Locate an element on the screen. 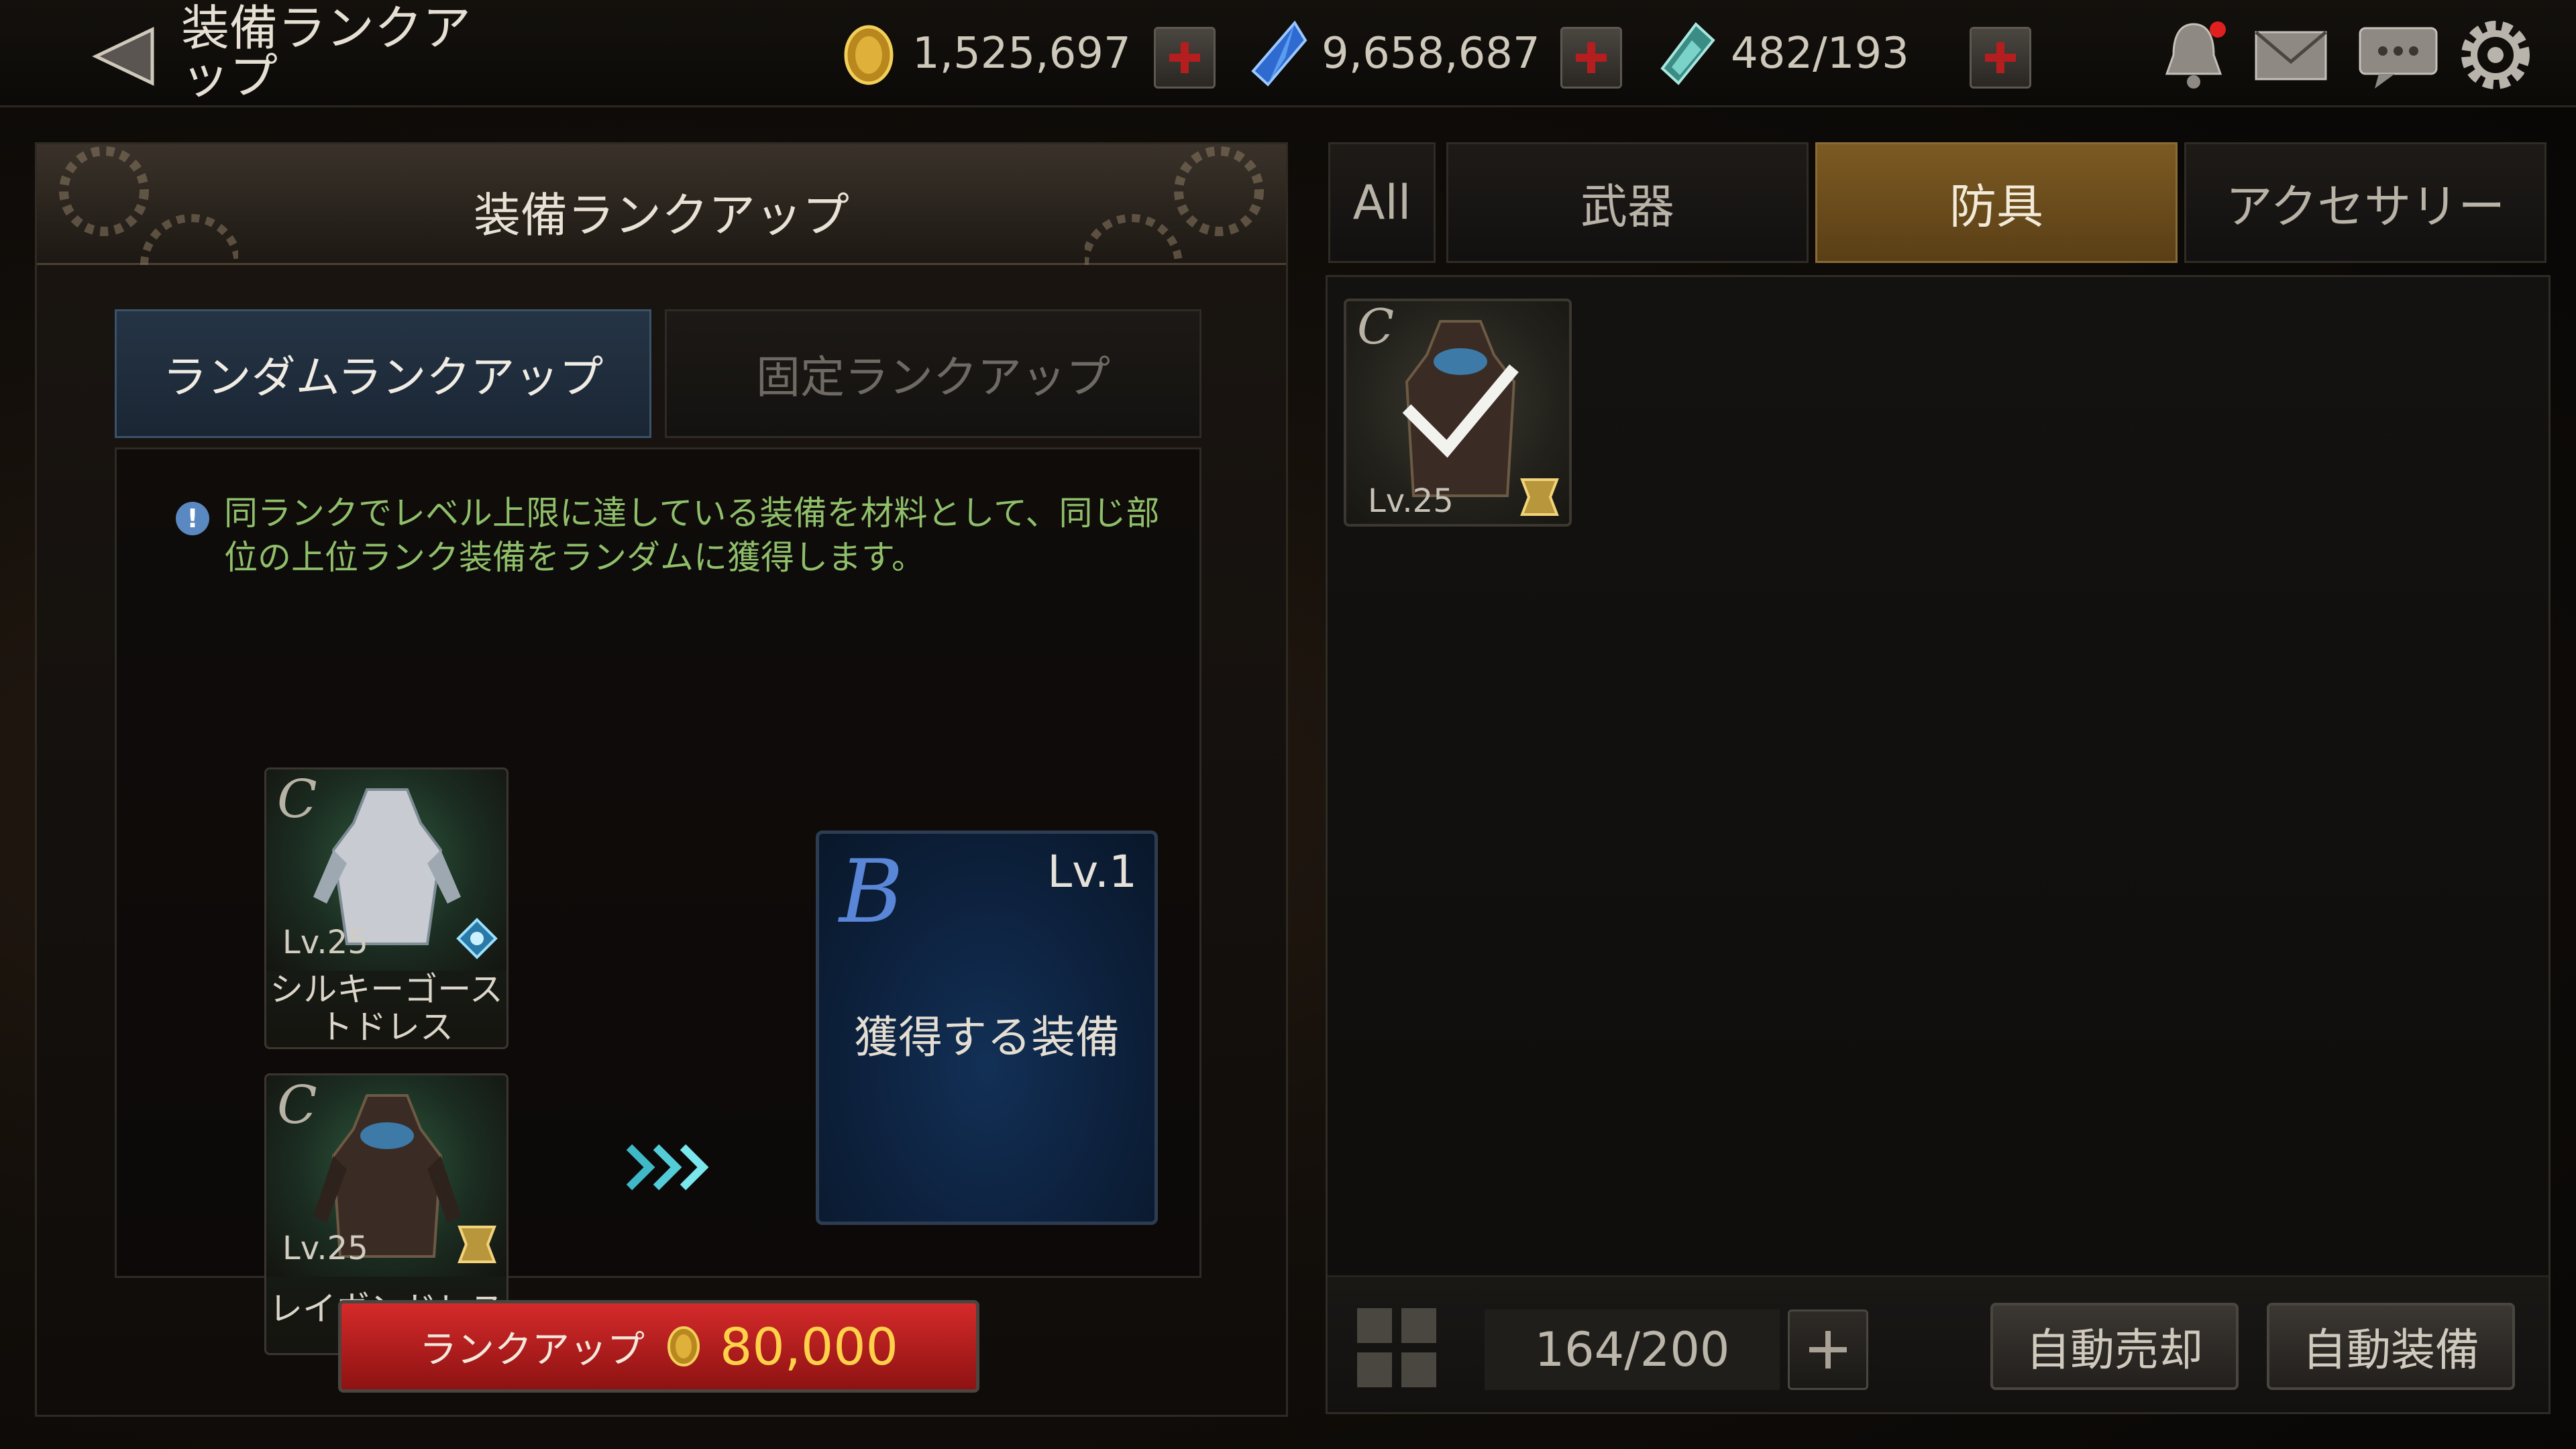 Image resolution: width=2576 pixels, height=1449 pixels. rankup-cost: 80,000 is located at coordinates (809, 1346).